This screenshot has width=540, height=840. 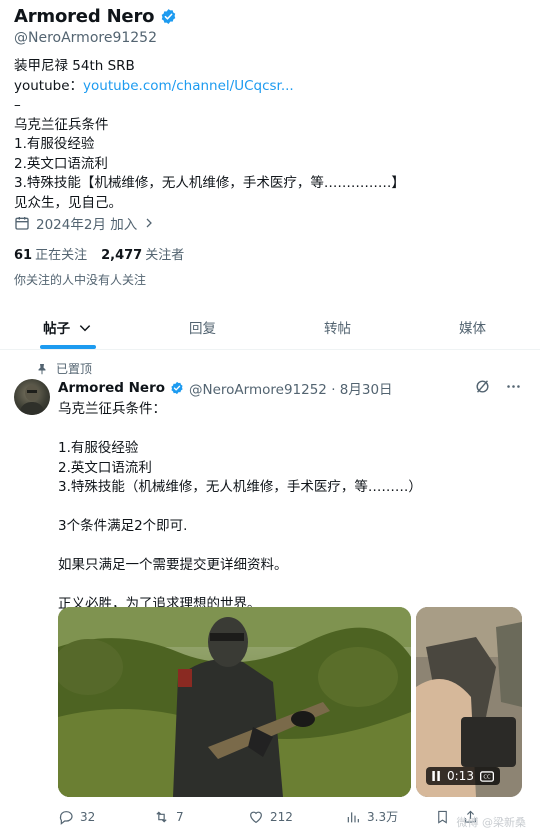 What do you see at coordinates (256, 817) in the screenshot?
I see `heart-icon` at bounding box center [256, 817].